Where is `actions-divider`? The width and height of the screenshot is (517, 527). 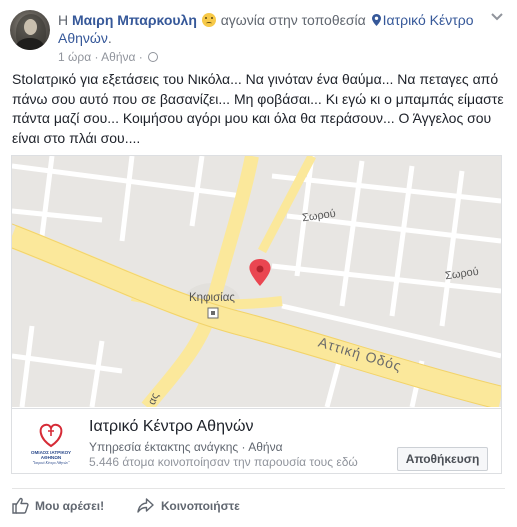
actions-divider is located at coordinates (258, 488).